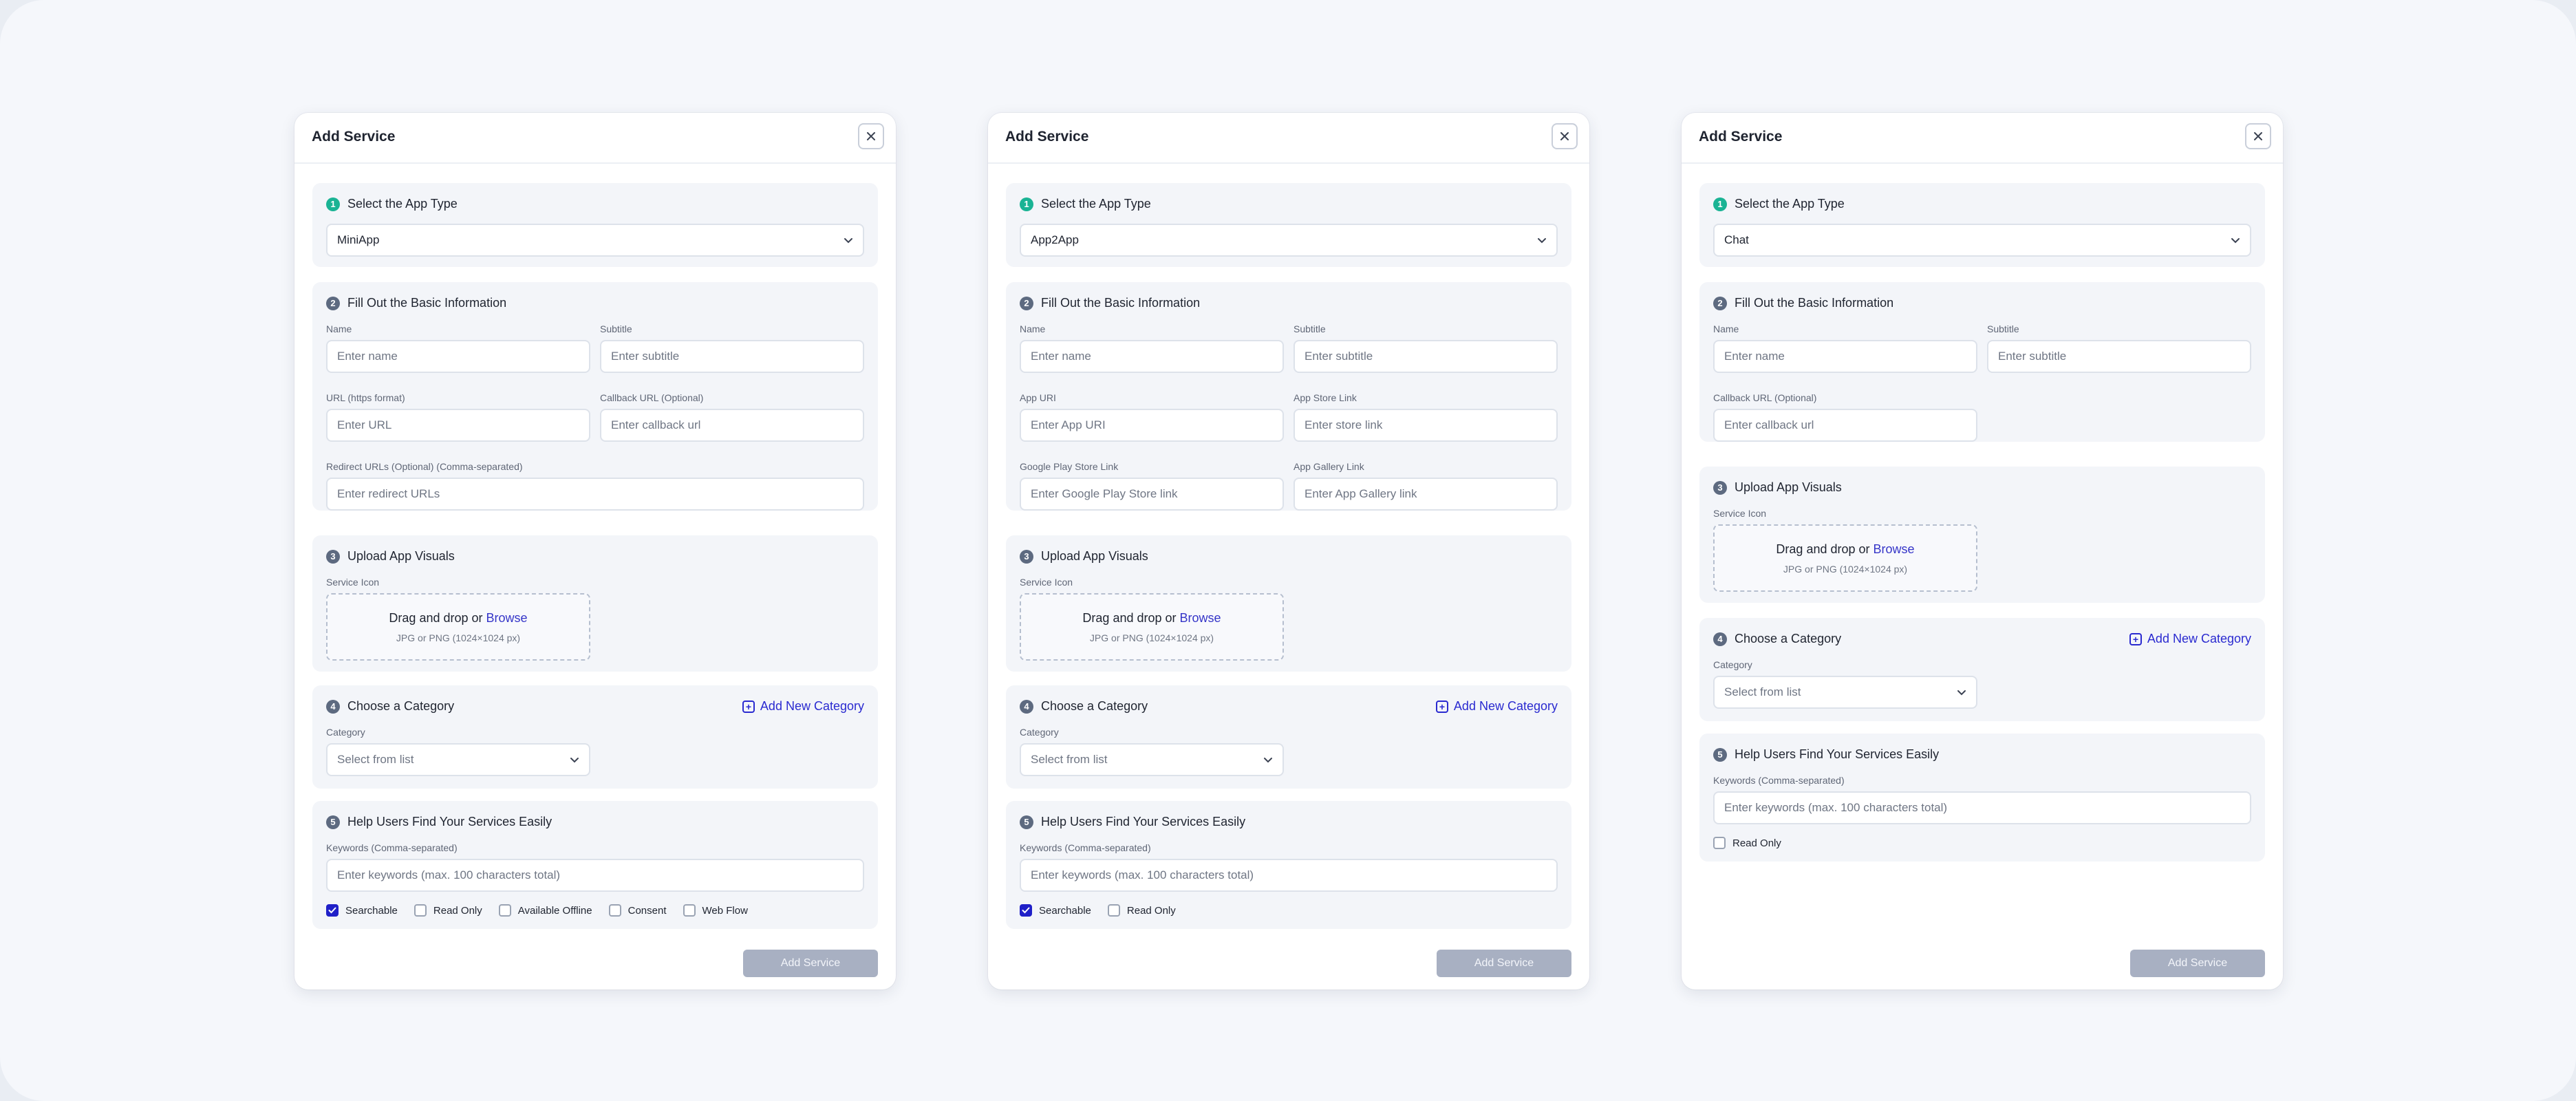  Describe the element at coordinates (416, 303) in the screenshot. I see `section-heading: 2 Fill Out the Basic Information` at that location.